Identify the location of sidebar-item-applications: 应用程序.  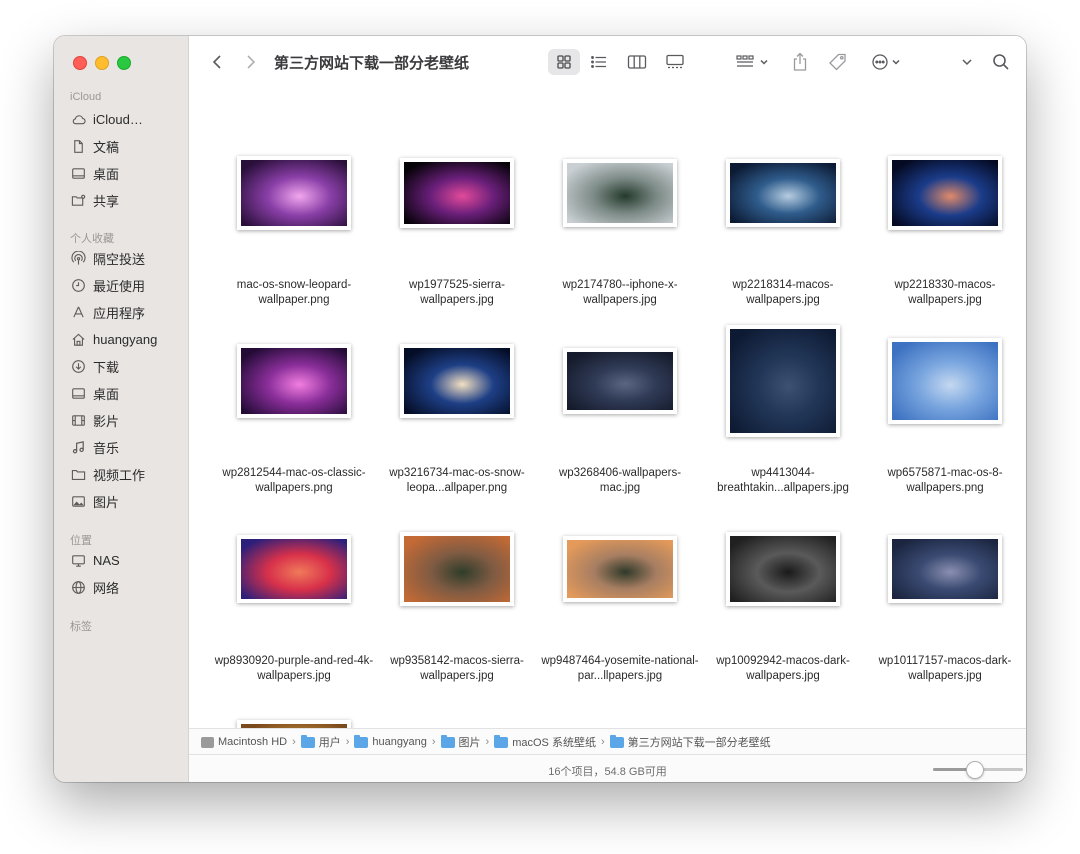
(128, 312).